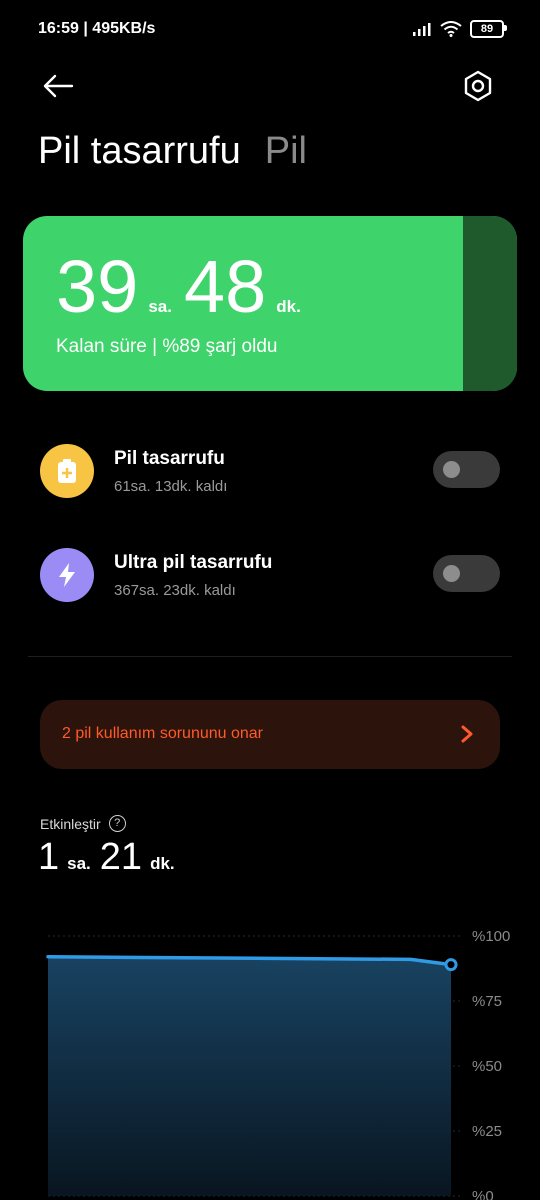 This screenshot has height=1200, width=540. What do you see at coordinates (97, 286) in the screenshot?
I see `remaining-hours: 39` at bounding box center [97, 286].